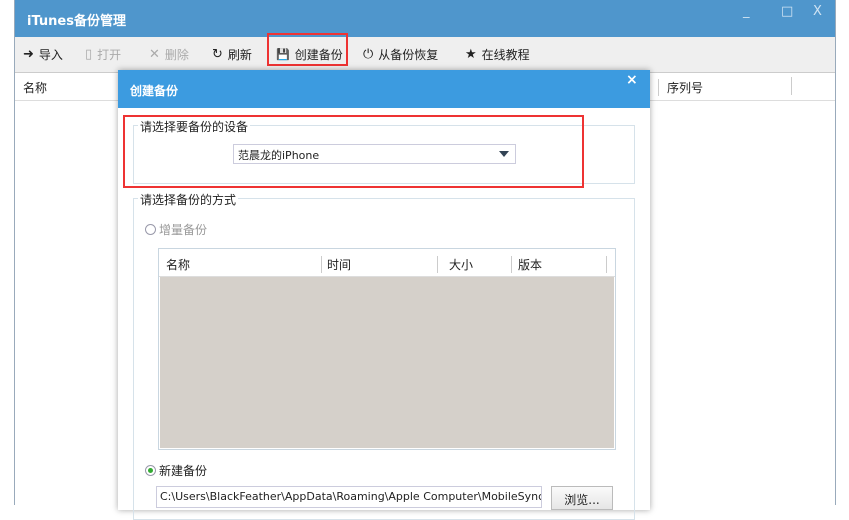  Describe the element at coordinates (76, 21) in the screenshot. I see `window-title: iTunes备份管理` at that location.